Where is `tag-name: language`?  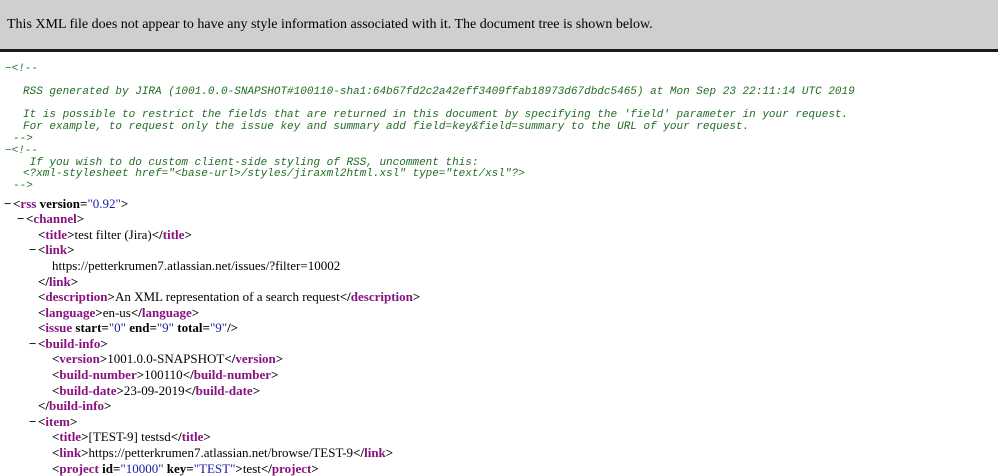
tag-name: language is located at coordinates (166, 312).